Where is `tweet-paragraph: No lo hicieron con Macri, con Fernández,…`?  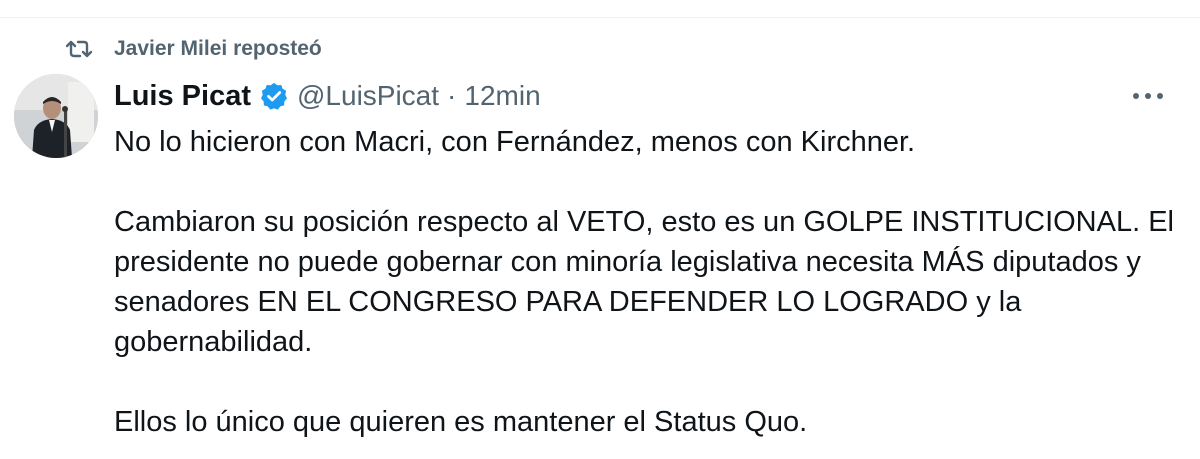 tweet-paragraph: No lo hicieron con Macri, con Fernández,… is located at coordinates (515, 142).